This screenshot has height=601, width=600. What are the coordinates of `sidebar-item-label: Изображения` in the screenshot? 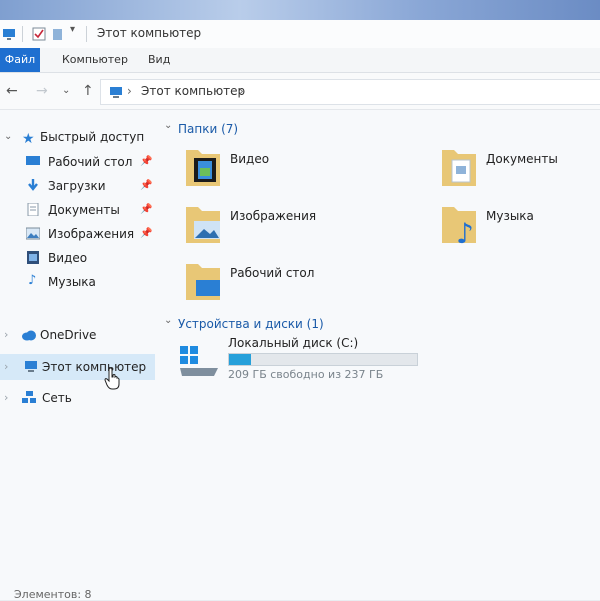 It's located at (91, 234).